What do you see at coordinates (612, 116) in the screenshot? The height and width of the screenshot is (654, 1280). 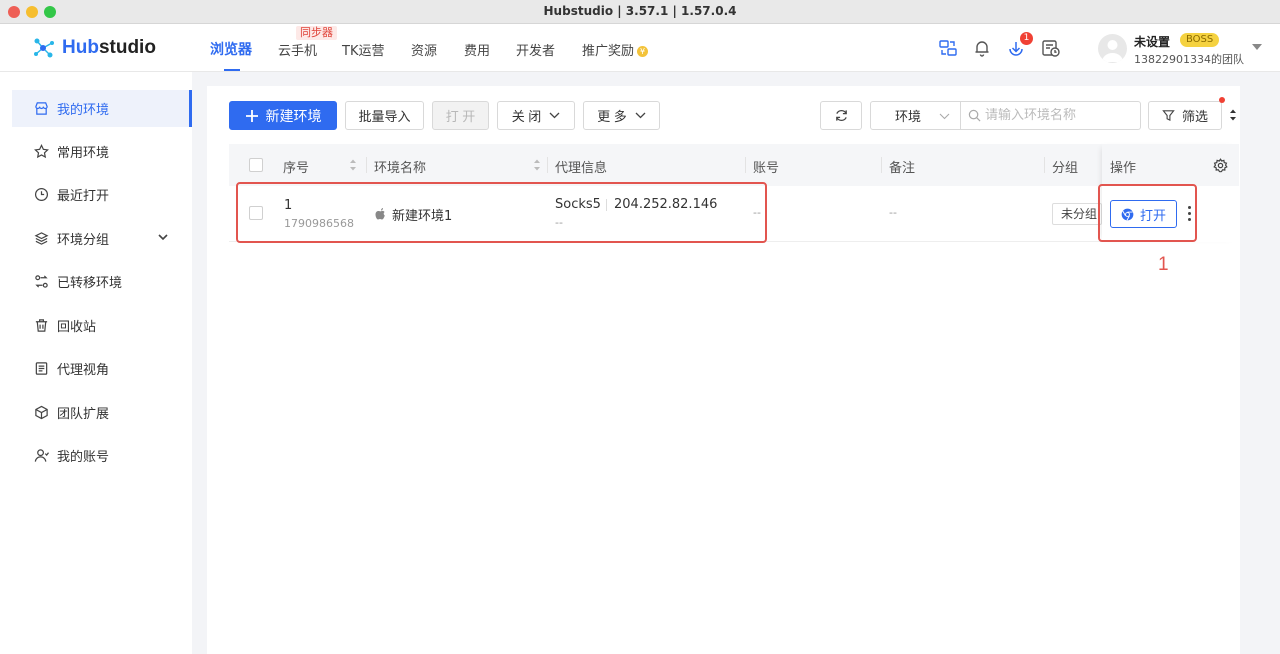 I see `more-dropdown-label: 更 多` at bounding box center [612, 116].